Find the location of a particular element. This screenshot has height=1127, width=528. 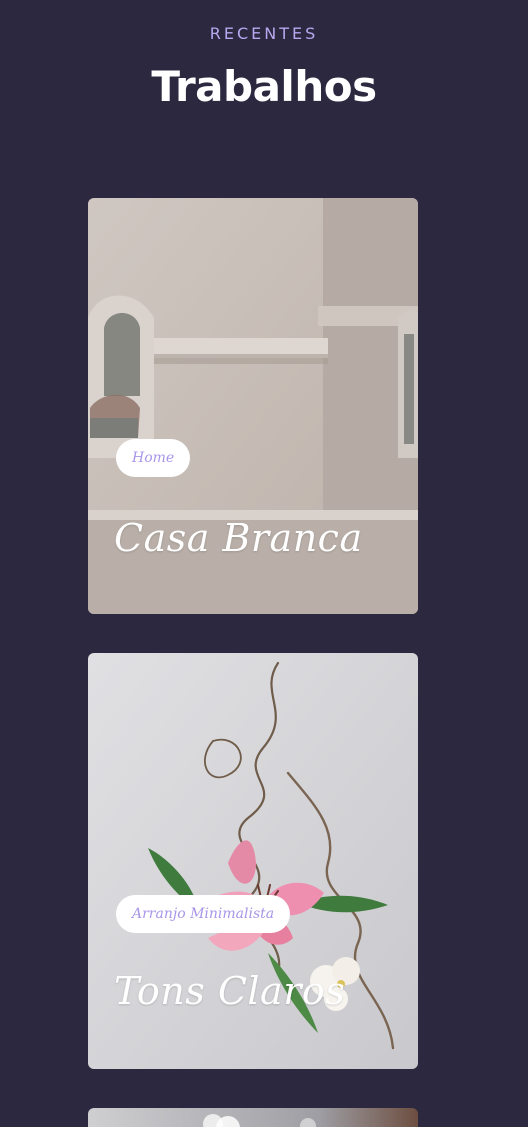

project-image is located at coordinates (253, 1117).